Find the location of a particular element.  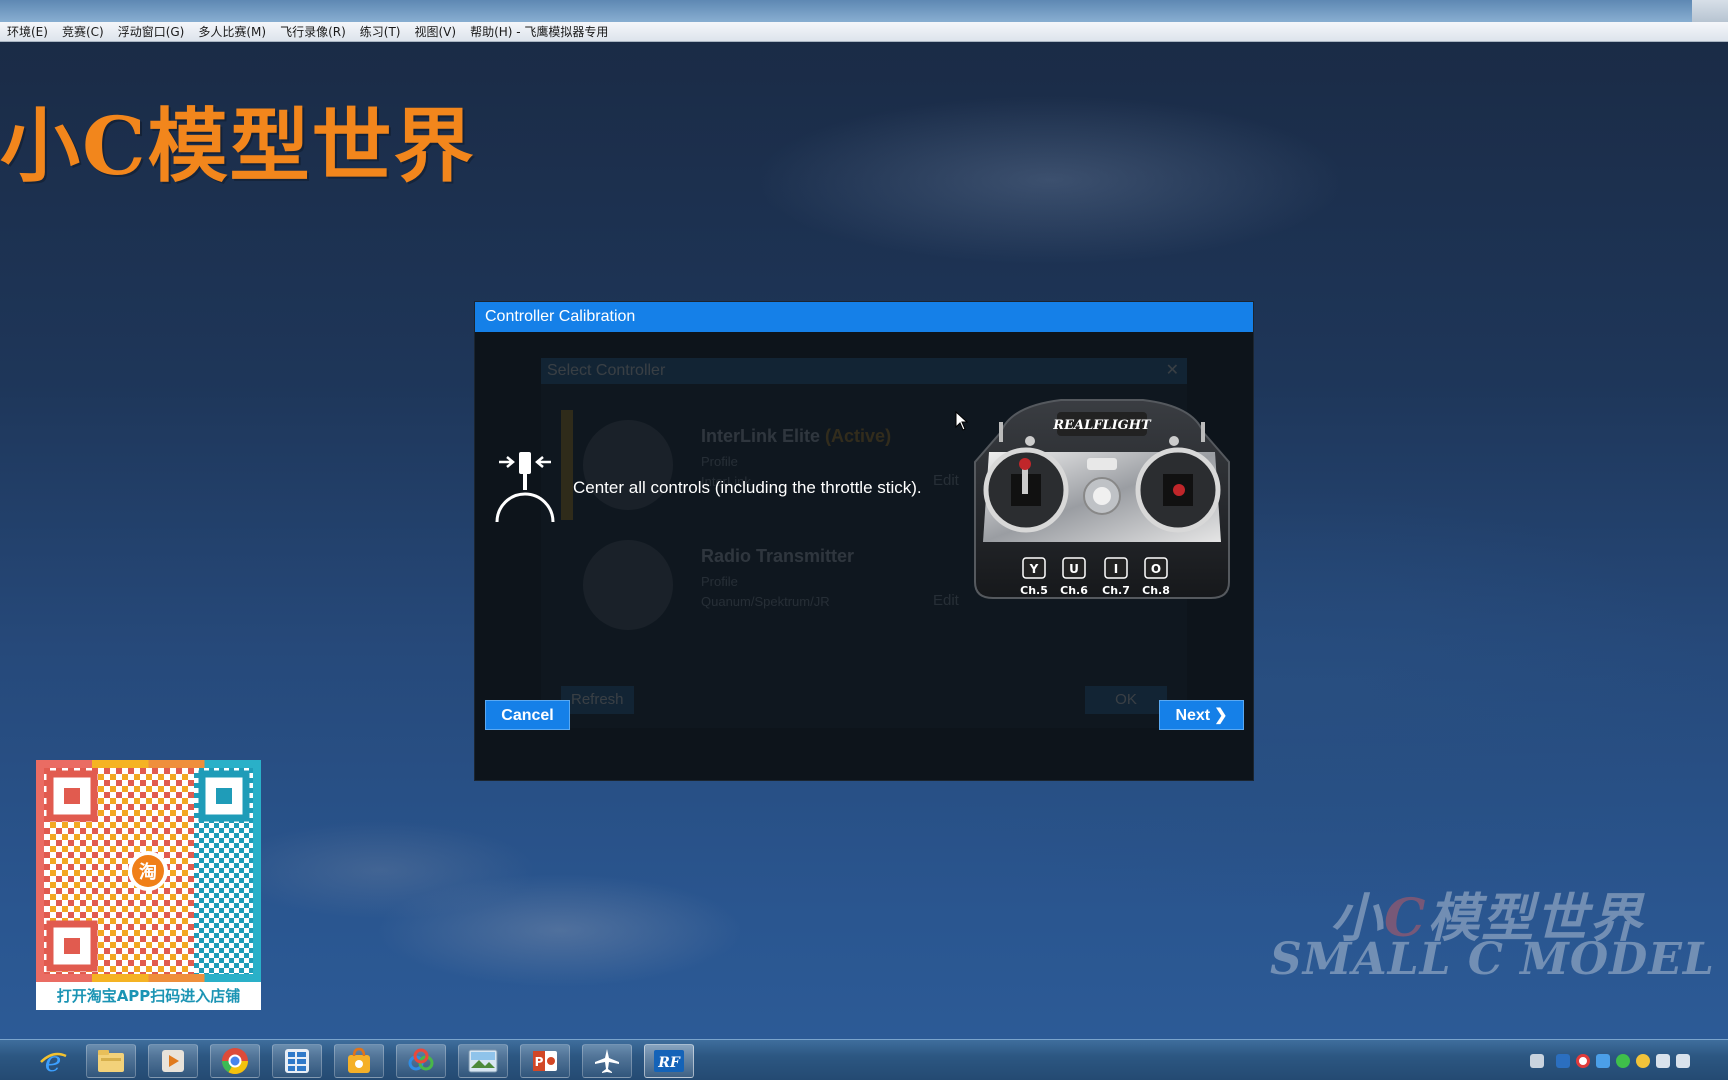

qr-frame: 淘 is located at coordinates (148, 871).